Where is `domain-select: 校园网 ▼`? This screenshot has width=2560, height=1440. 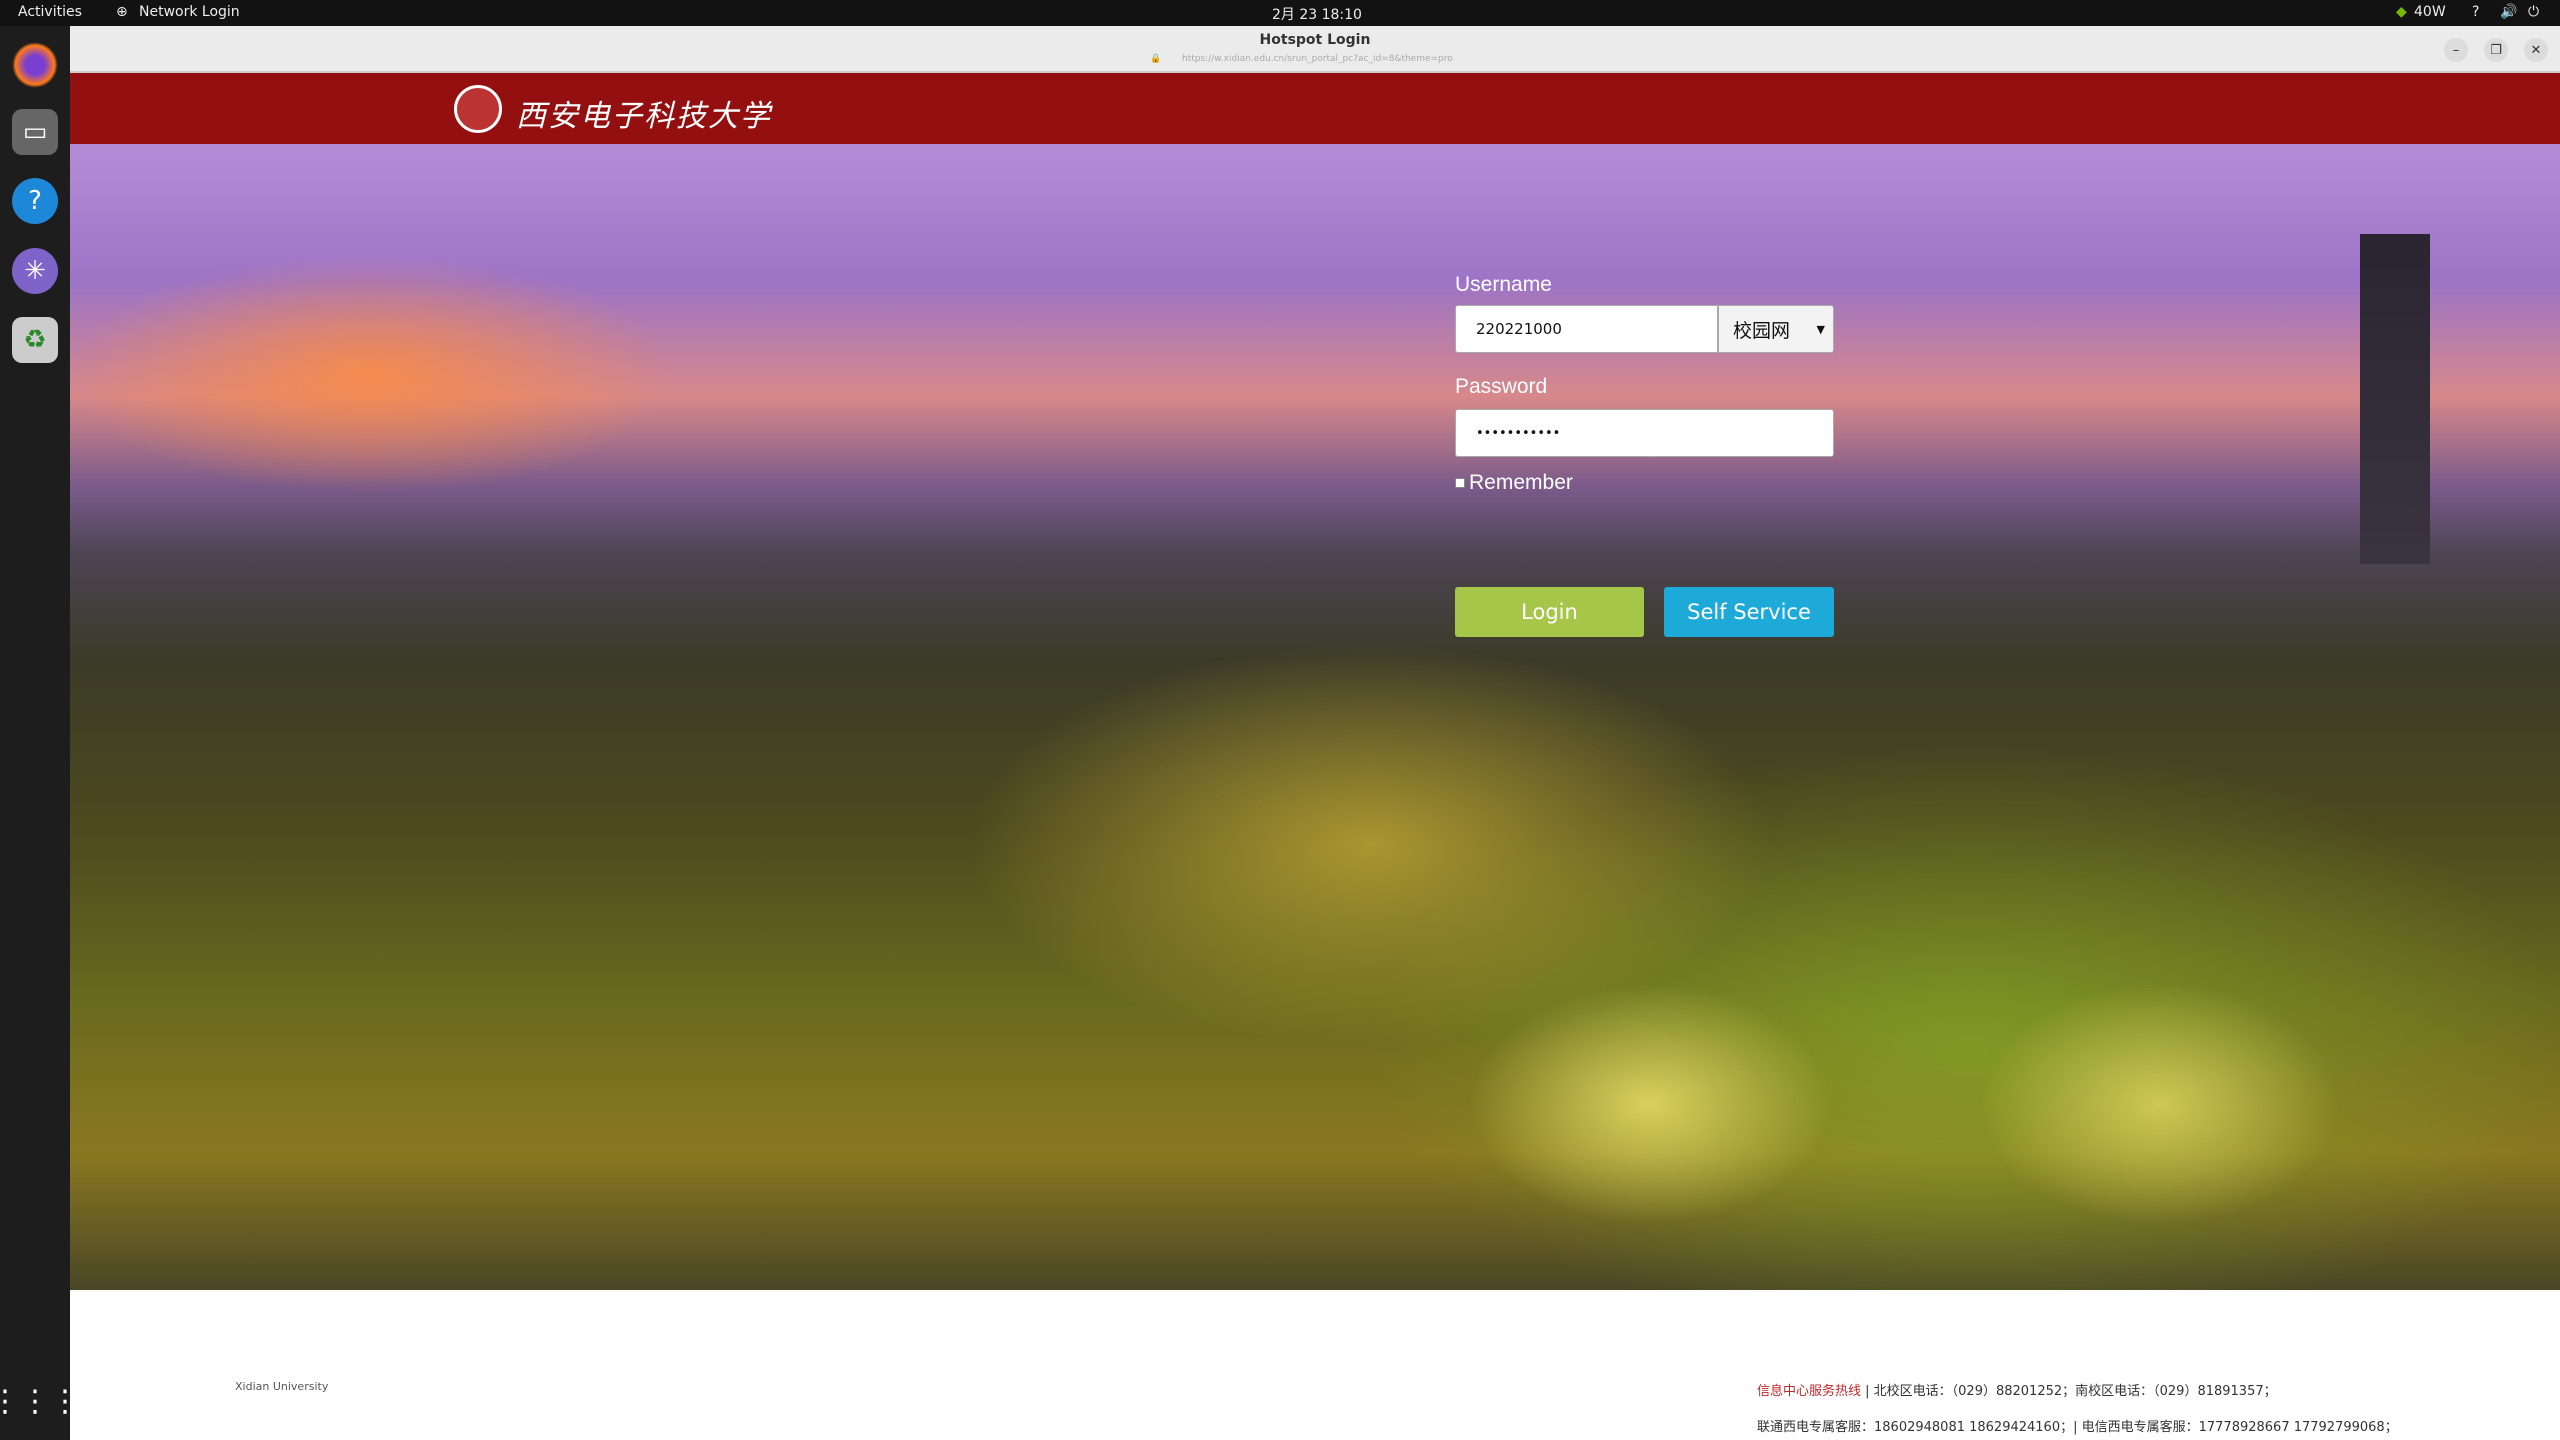 domain-select: 校园网 ▼ is located at coordinates (1776, 329).